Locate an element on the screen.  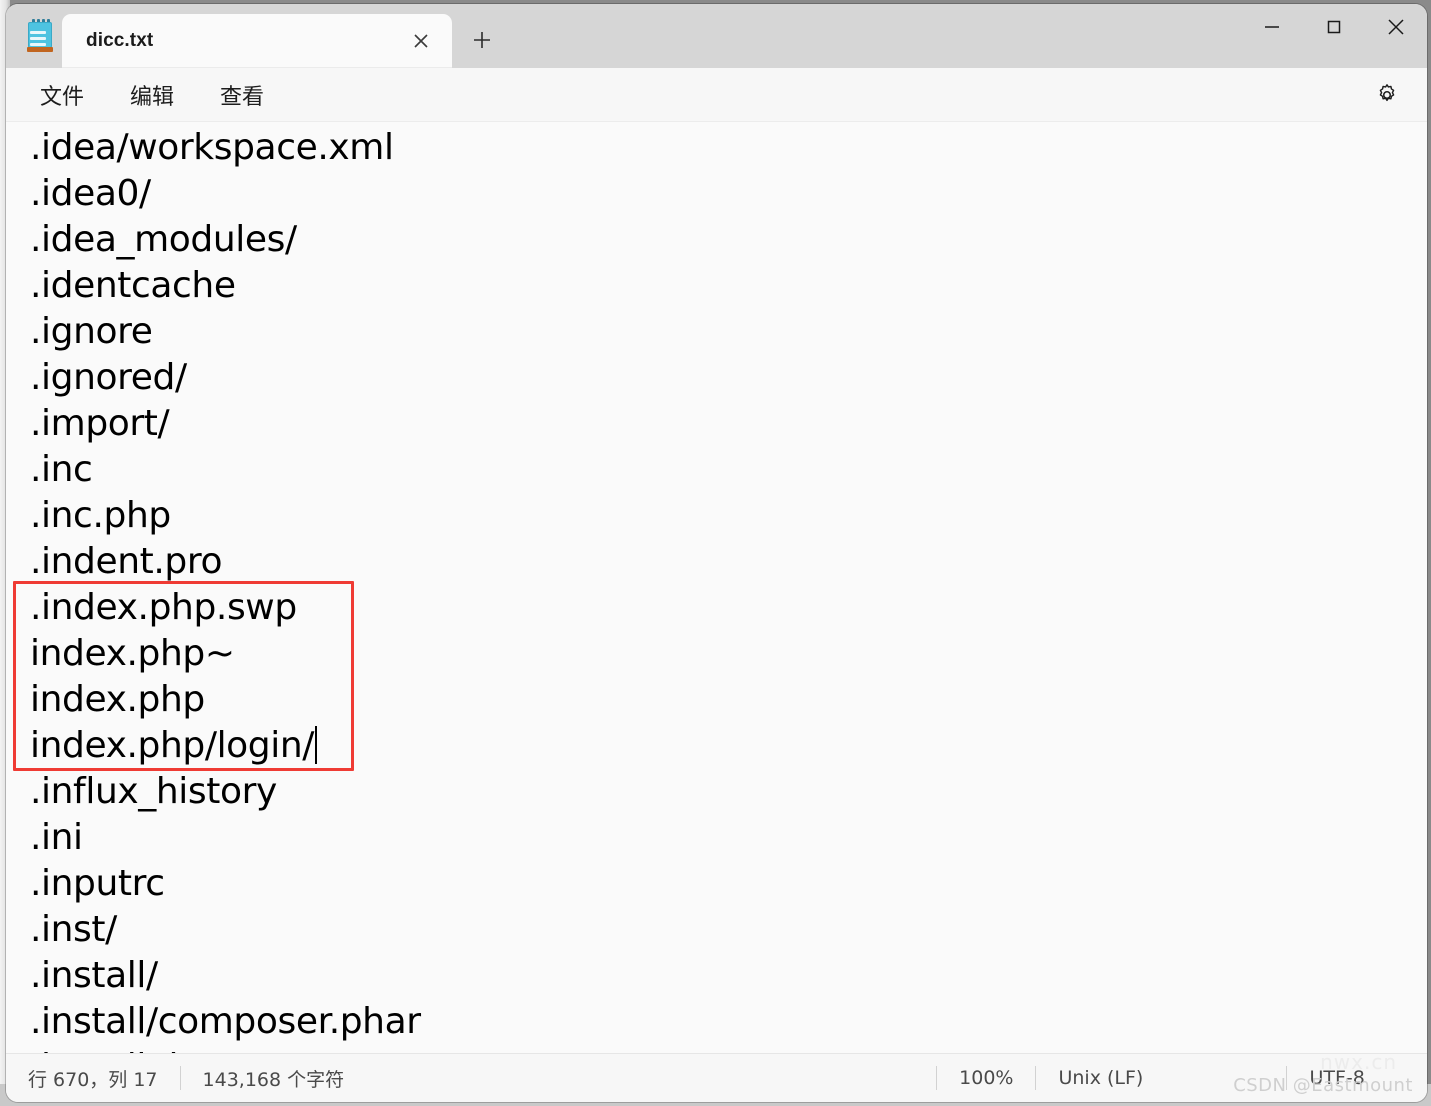
status-line-ending: Unix (LF) is located at coordinates (1161, 1078).